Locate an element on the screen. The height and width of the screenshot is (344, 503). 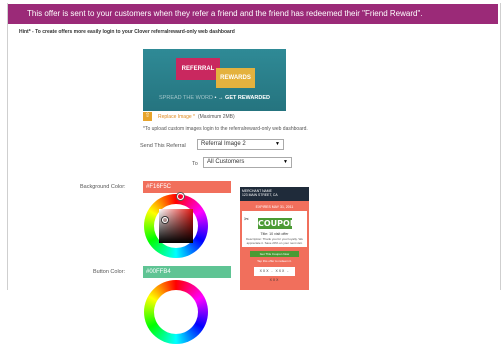
get-coupon-button: Get This Coupon Now is located at coordinates (274, 254).